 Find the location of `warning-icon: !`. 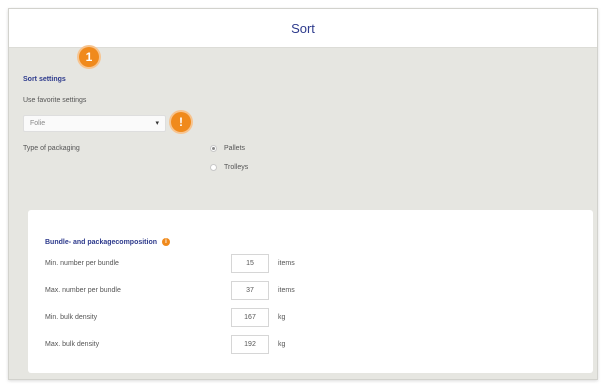

warning-icon: ! is located at coordinates (181, 122).